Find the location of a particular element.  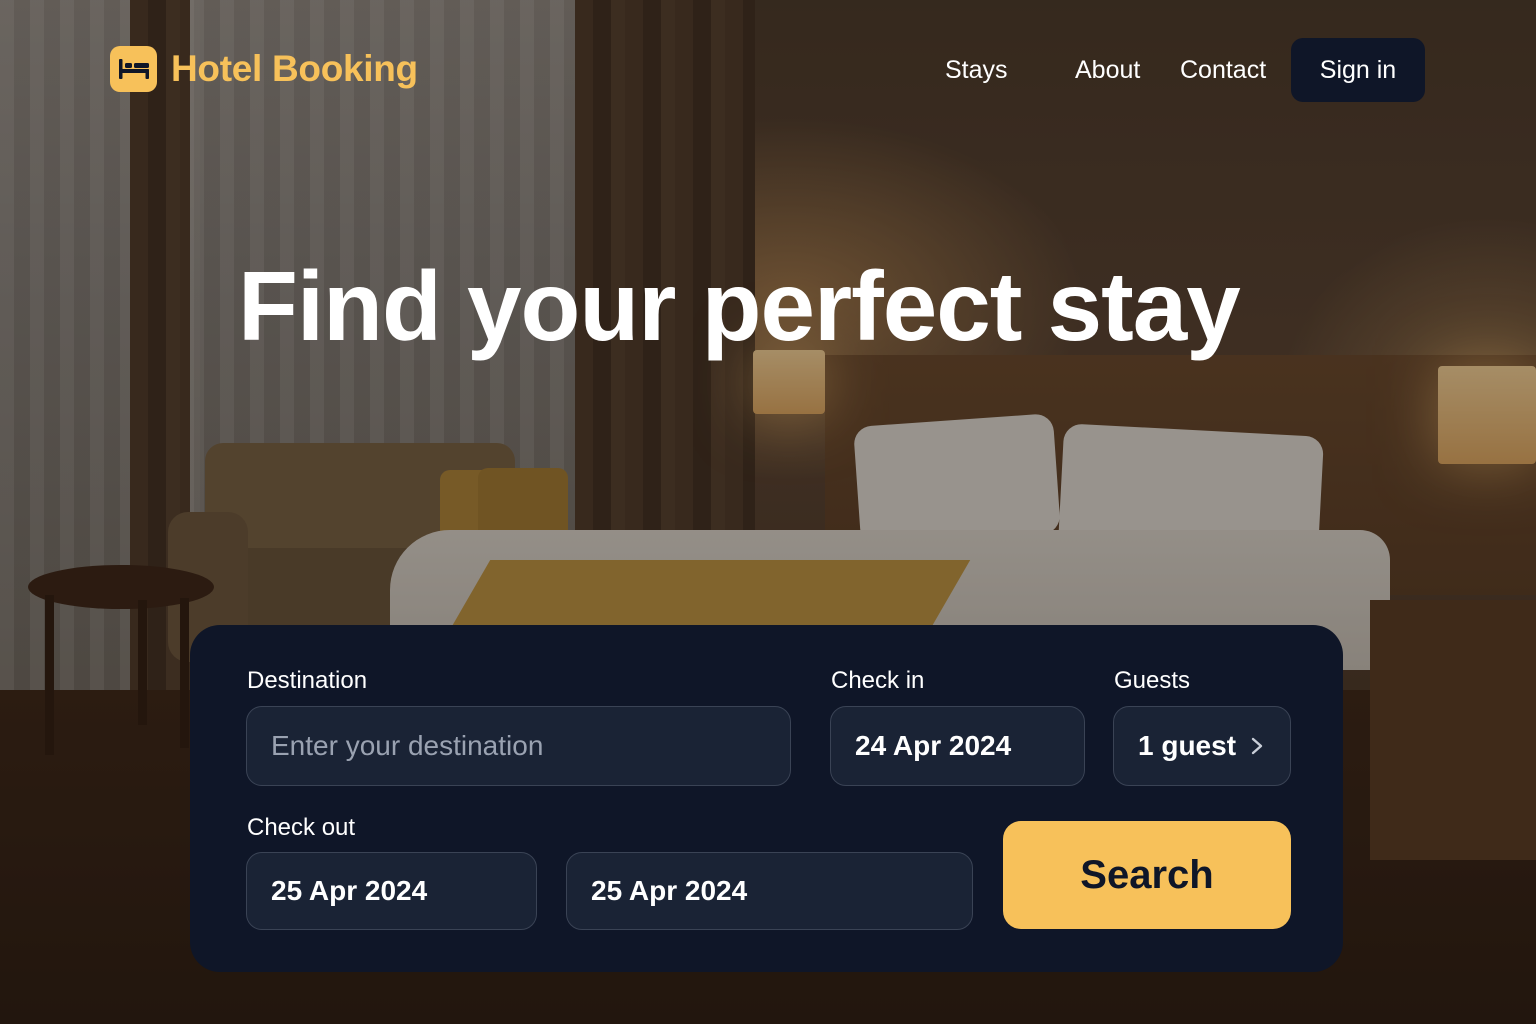

checkout-label: Check out is located at coordinates (301, 827).